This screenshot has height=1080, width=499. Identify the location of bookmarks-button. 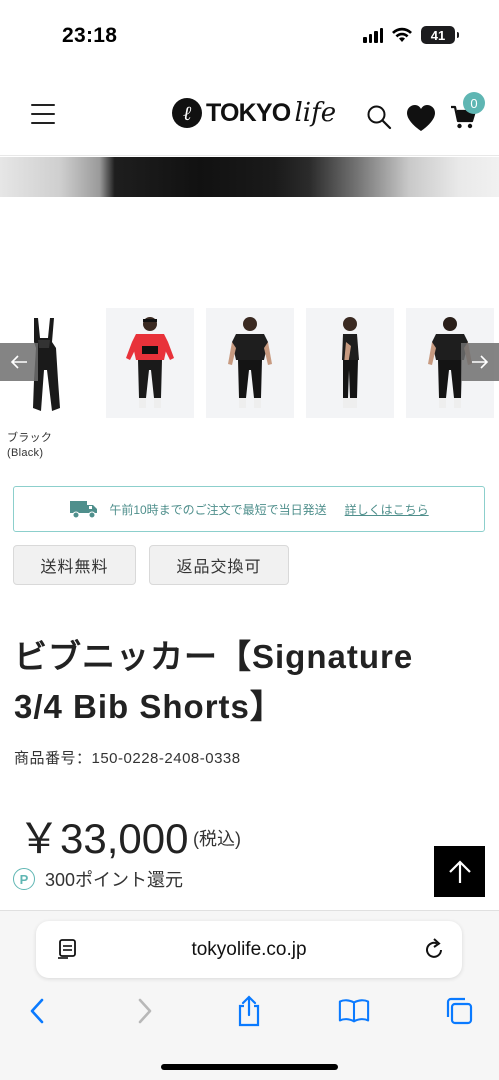
(354, 1011).